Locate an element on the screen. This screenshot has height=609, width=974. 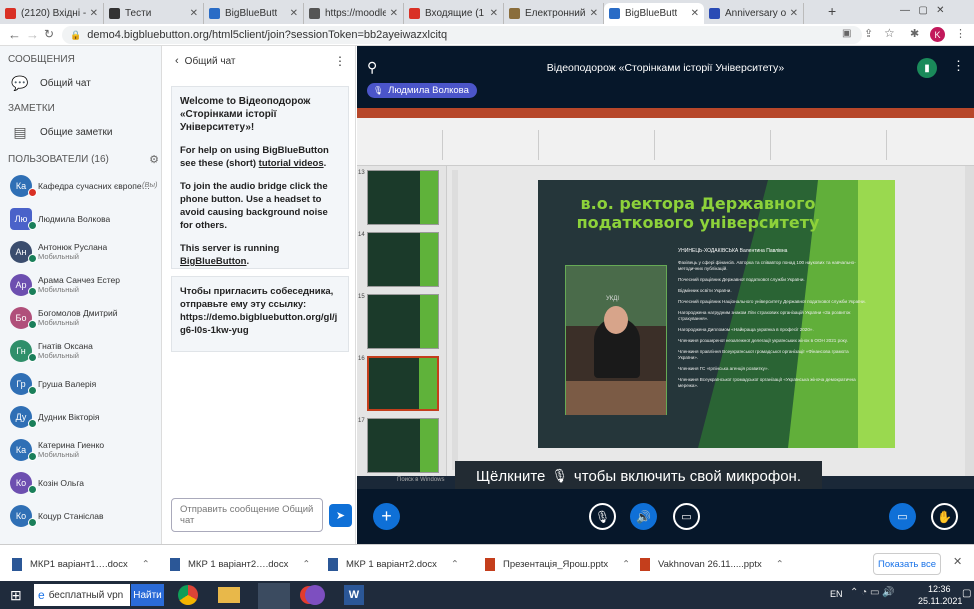
chat-options-icon: ⋮ is located at coordinates (340, 61).